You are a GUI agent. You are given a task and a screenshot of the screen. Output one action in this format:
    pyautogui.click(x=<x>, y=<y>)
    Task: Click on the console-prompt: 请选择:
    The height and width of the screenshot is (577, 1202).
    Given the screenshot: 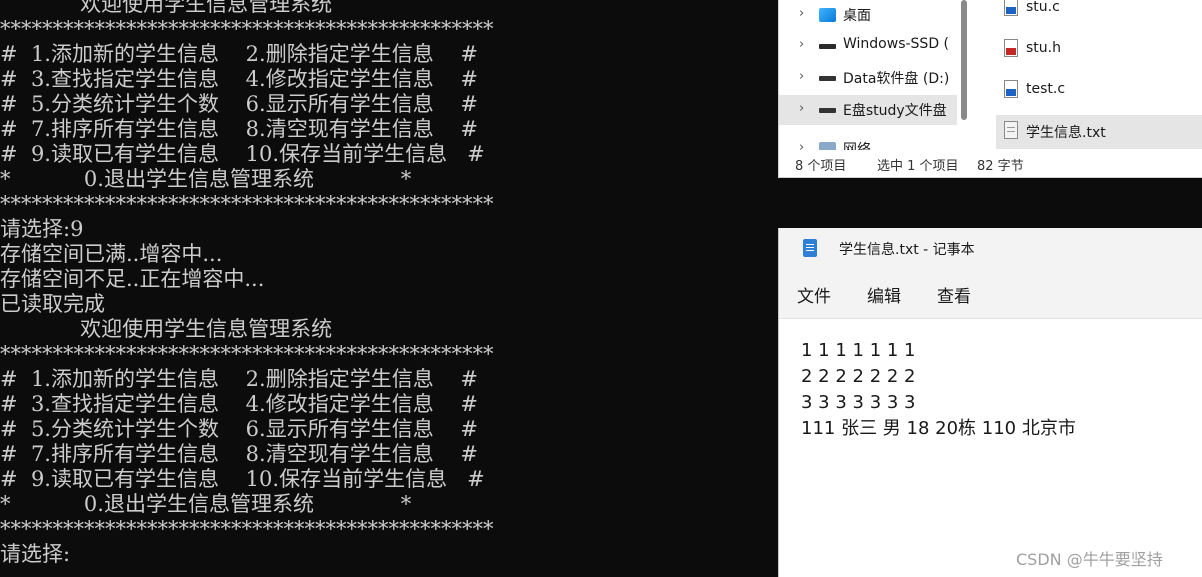 What is the action you would take?
    pyautogui.click(x=247, y=554)
    